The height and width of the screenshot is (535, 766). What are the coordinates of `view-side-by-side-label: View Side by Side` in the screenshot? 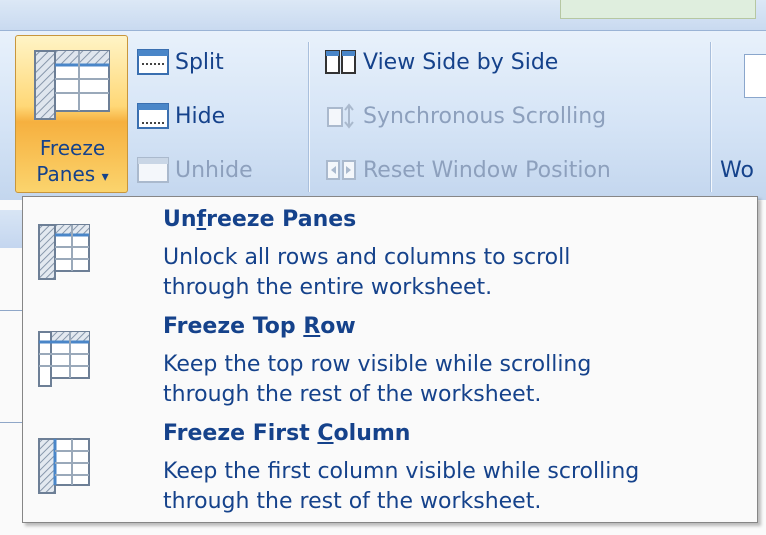 It's located at (461, 62).